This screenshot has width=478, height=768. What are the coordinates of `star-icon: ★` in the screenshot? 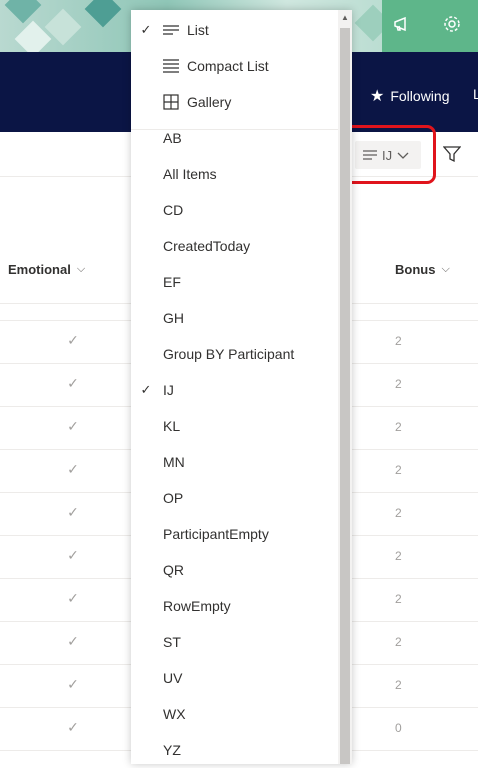 It's located at (377, 96).